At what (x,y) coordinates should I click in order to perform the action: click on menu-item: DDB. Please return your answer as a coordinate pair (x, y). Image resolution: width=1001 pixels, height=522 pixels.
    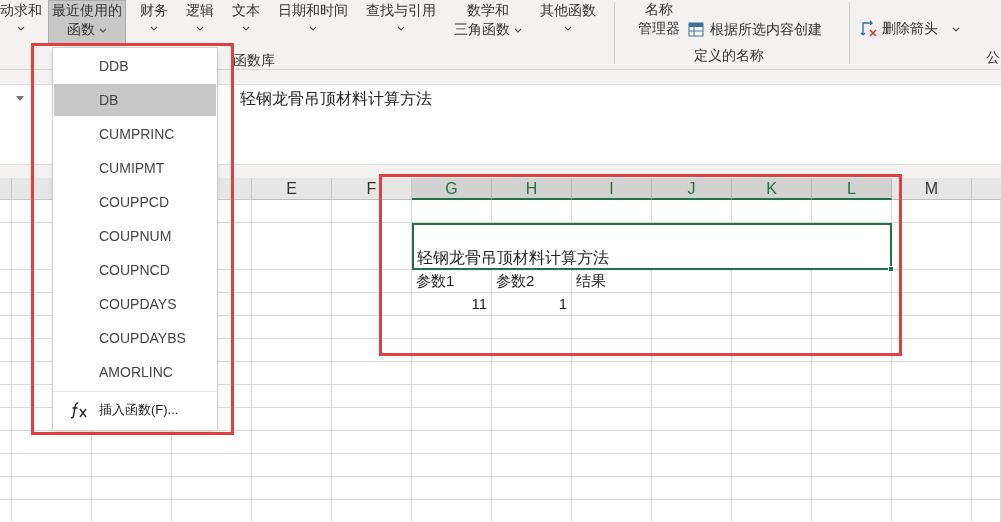
    Looking at the image, I should click on (135, 66).